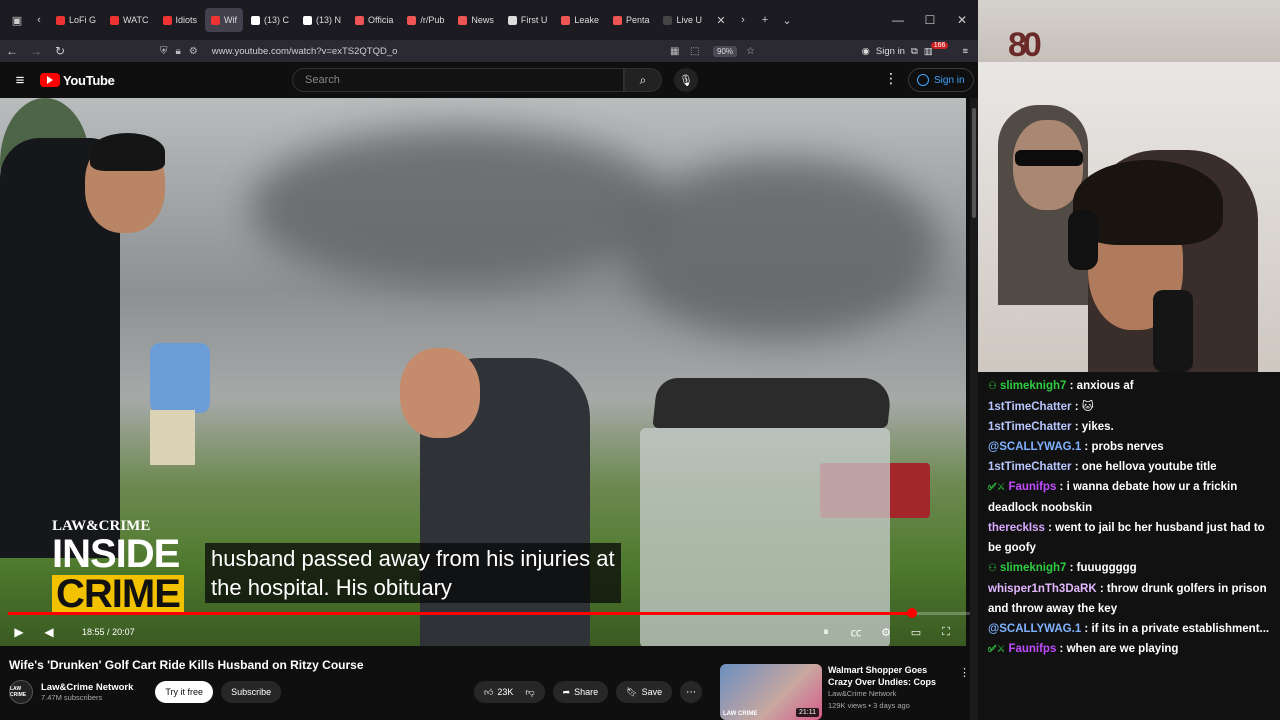 This screenshot has height=720, width=1280. What do you see at coordinates (771, 692) in the screenshot?
I see `recommended-thumbnail: LAW CRIME 21:11` at bounding box center [771, 692].